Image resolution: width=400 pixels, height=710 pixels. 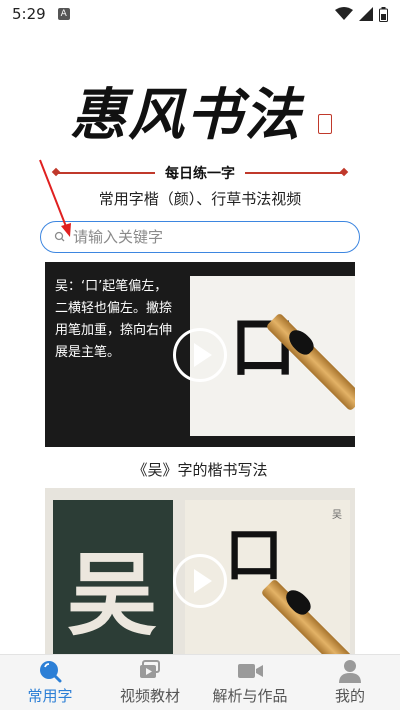 What do you see at coordinates (350, 671) in the screenshot?
I see `user-icon` at bounding box center [350, 671].